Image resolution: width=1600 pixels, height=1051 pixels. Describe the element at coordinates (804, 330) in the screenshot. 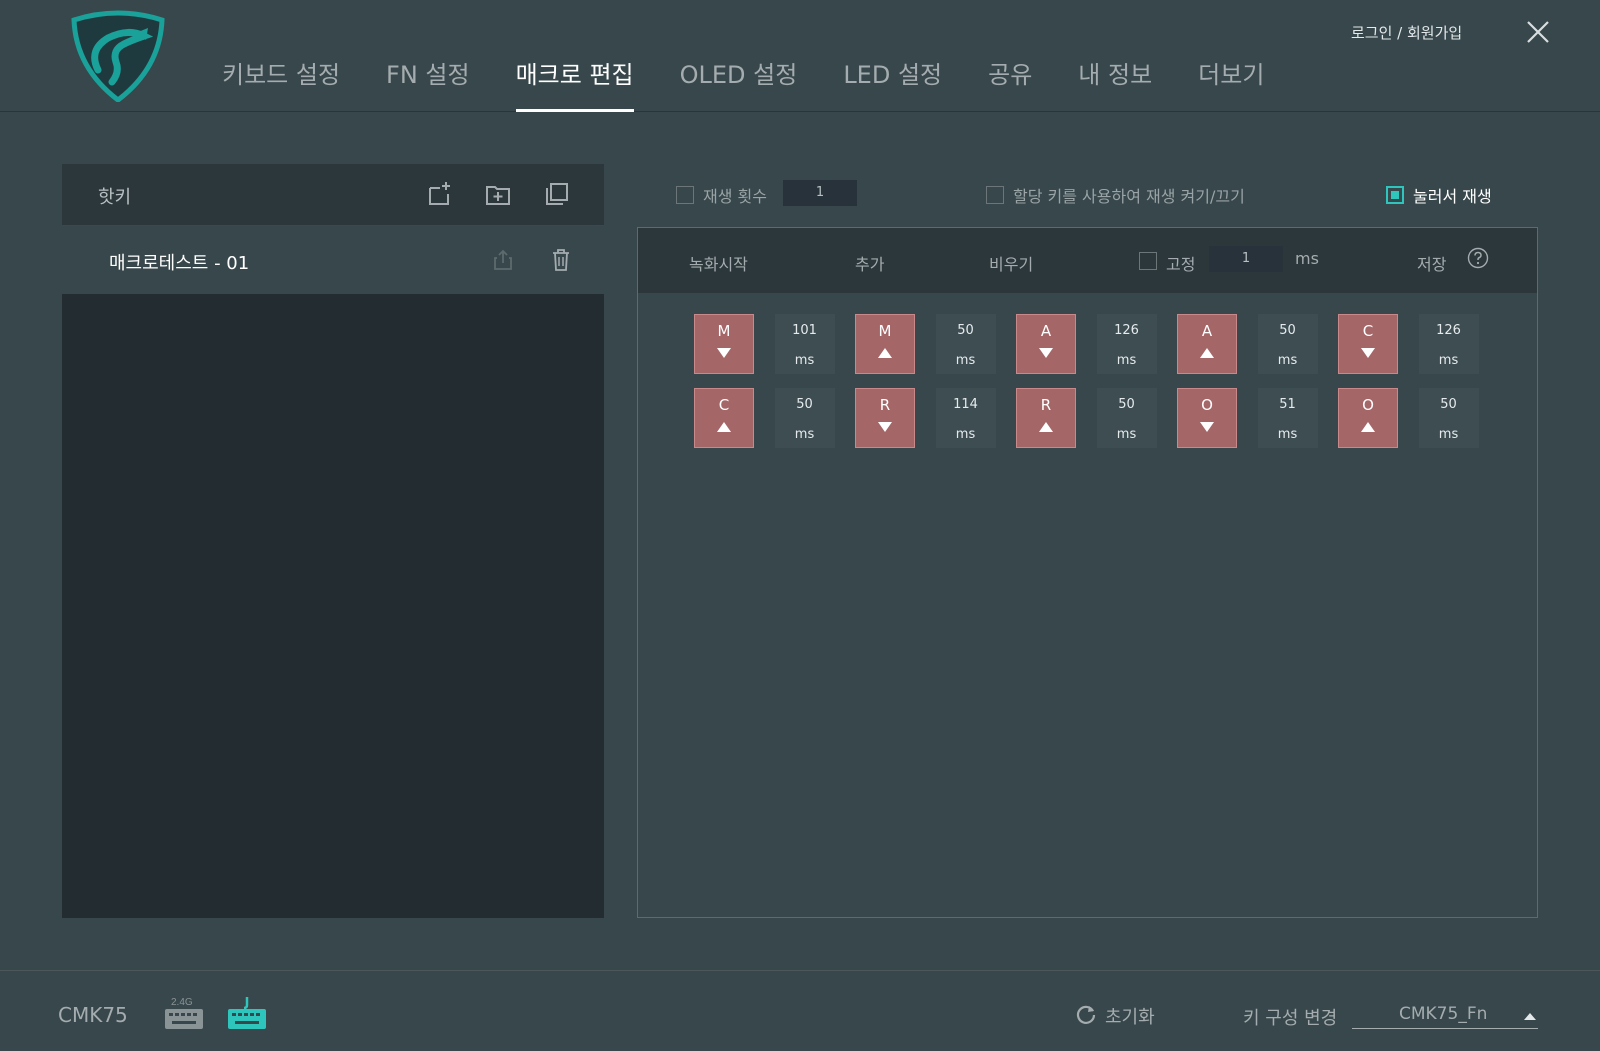

I see `delay-value: 101` at that location.